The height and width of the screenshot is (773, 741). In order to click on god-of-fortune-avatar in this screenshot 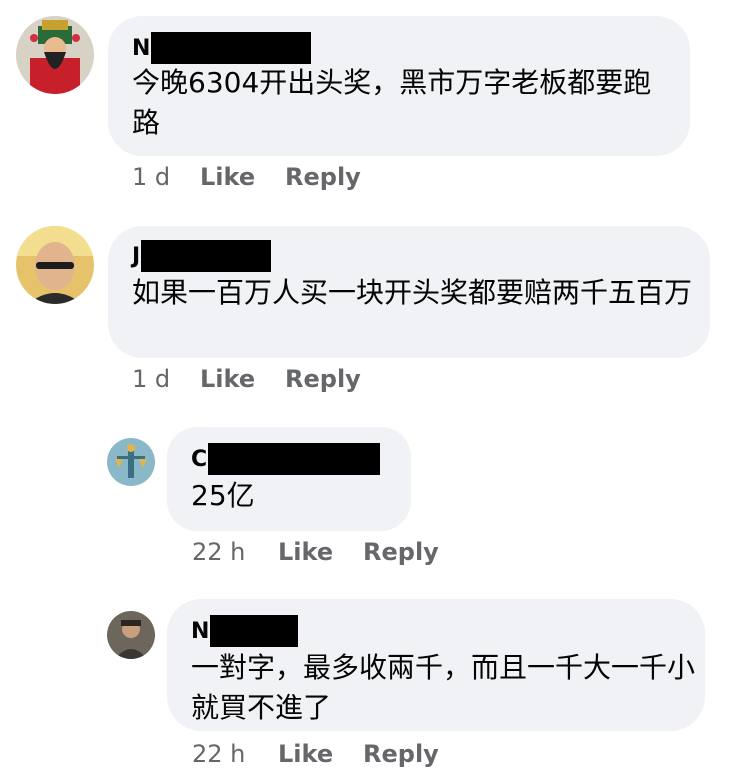, I will do `click(55, 55)`.